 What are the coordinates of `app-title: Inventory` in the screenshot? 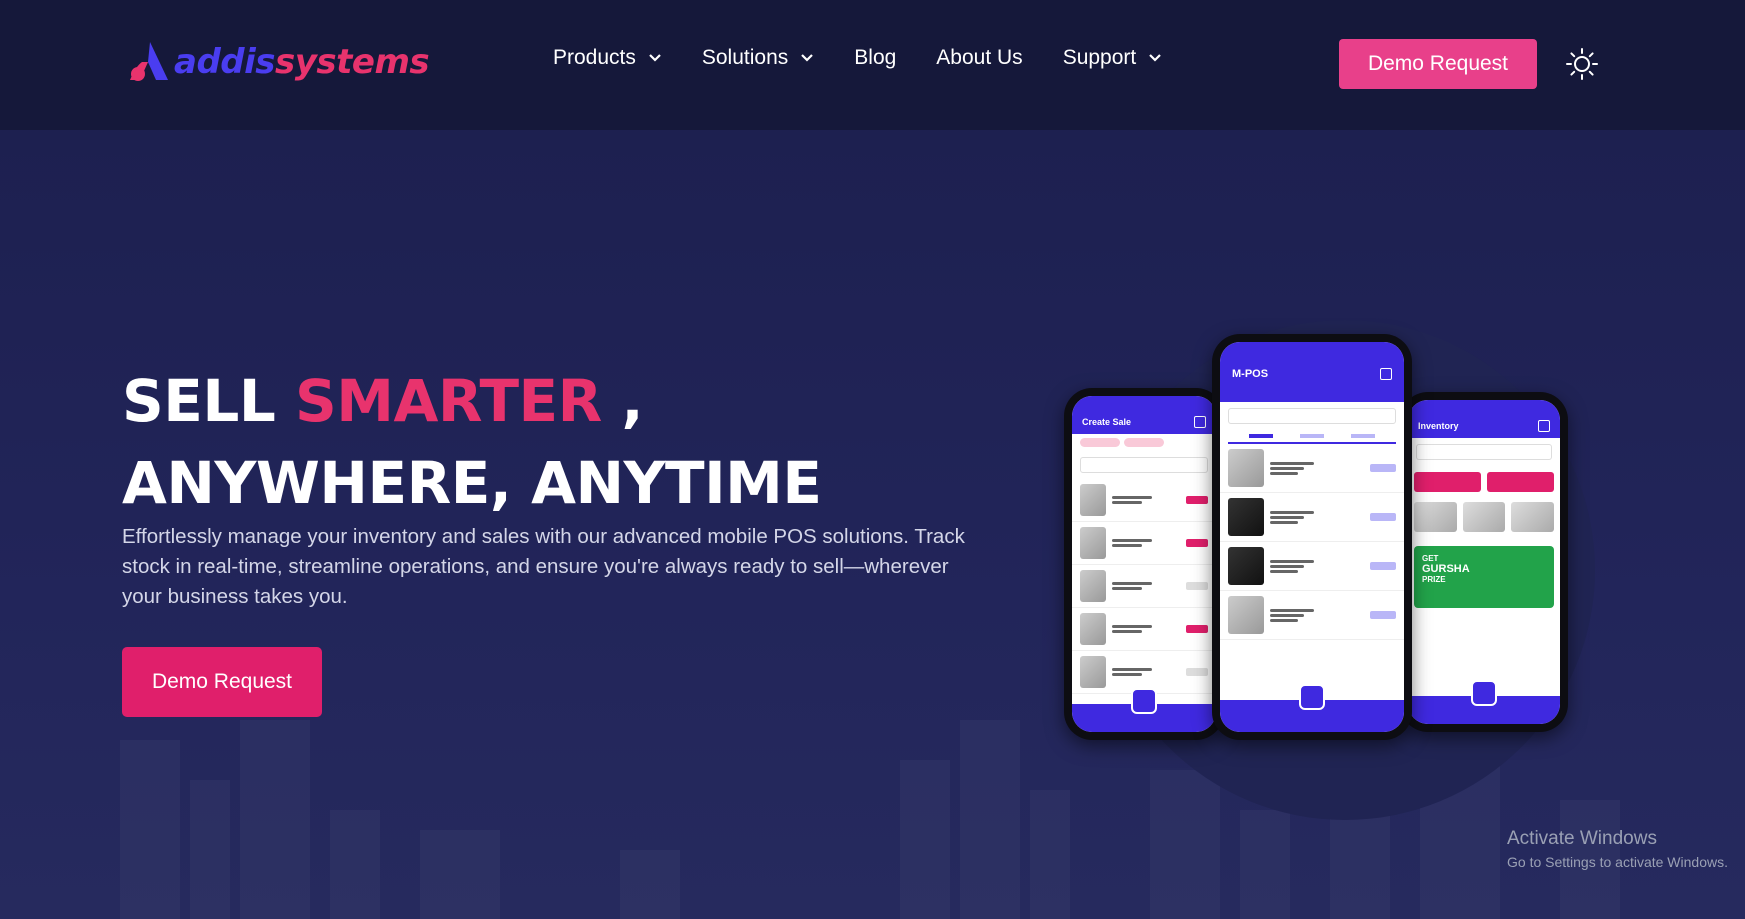 It's located at (1438, 426).